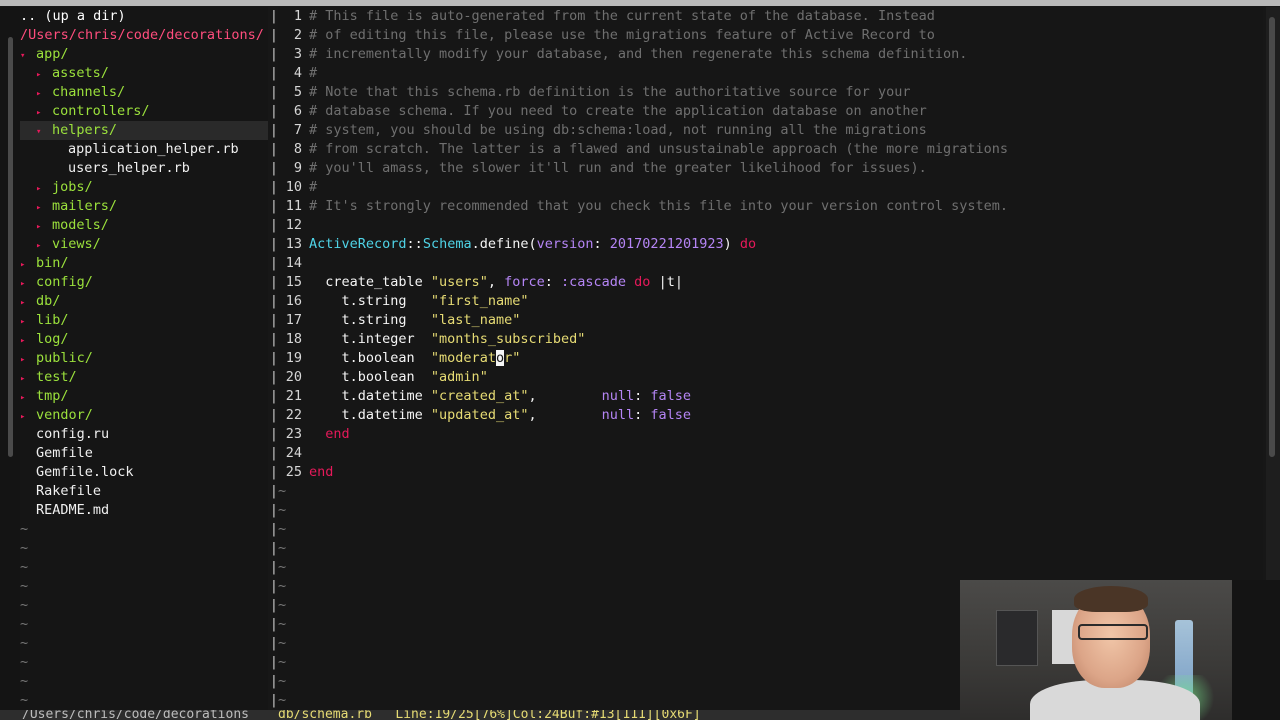  I want to click on tree-item-label: config/, so click(64, 282).